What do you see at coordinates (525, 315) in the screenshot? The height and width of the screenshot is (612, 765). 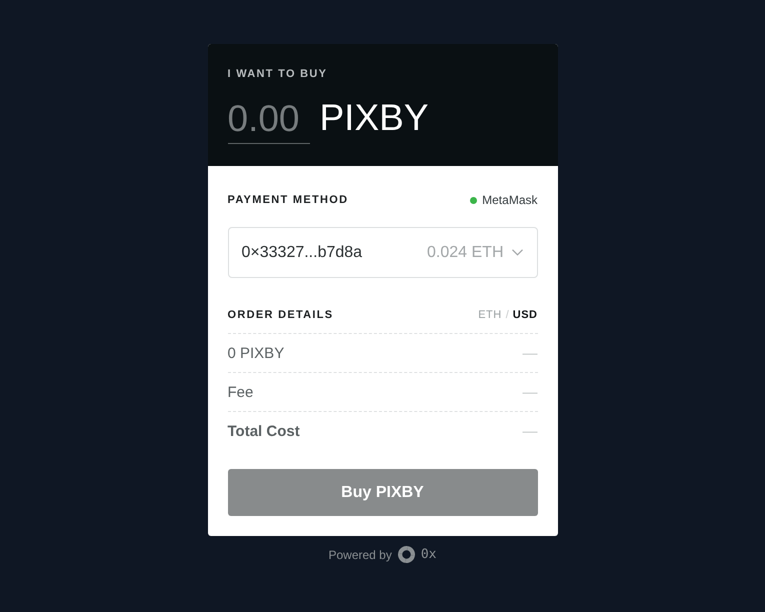 I see `currency-toggle: USD` at bounding box center [525, 315].